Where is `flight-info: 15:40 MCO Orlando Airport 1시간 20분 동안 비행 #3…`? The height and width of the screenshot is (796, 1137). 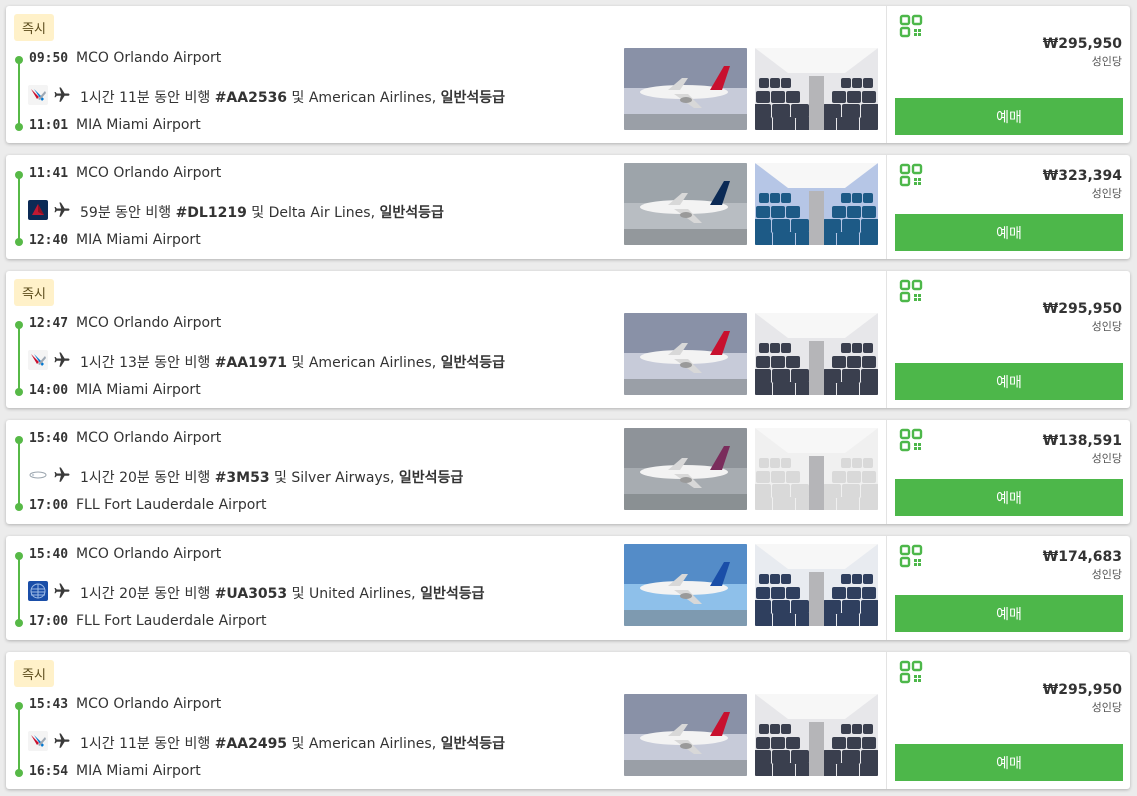 flight-info: 15:40 MCO Orlando Airport 1시간 20분 동안 비행 #3… is located at coordinates (446, 472).